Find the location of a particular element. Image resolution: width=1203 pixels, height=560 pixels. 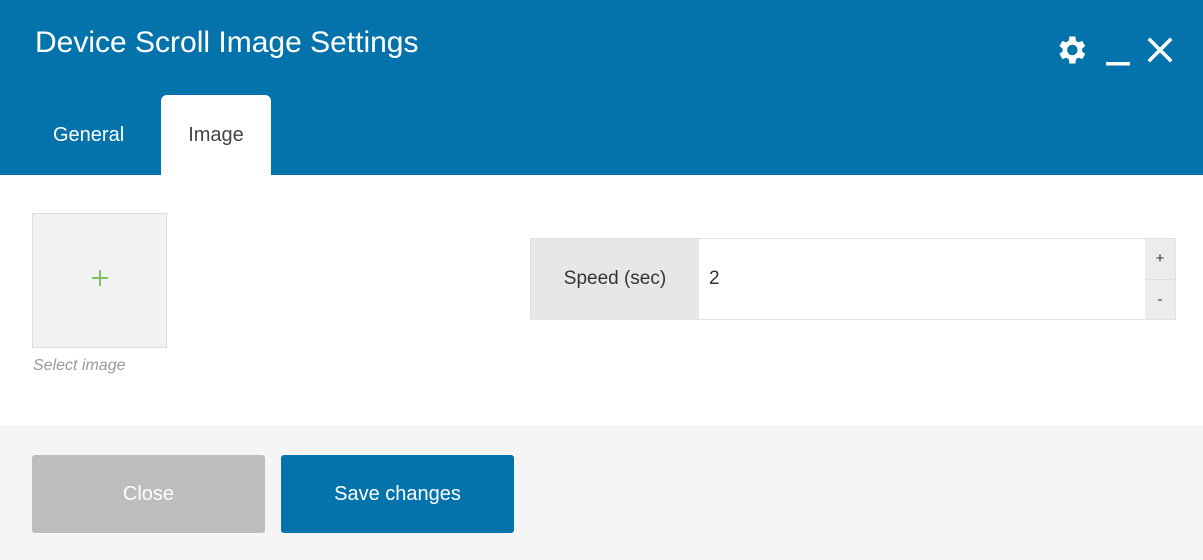

decrement-button: - is located at coordinates (1160, 300).